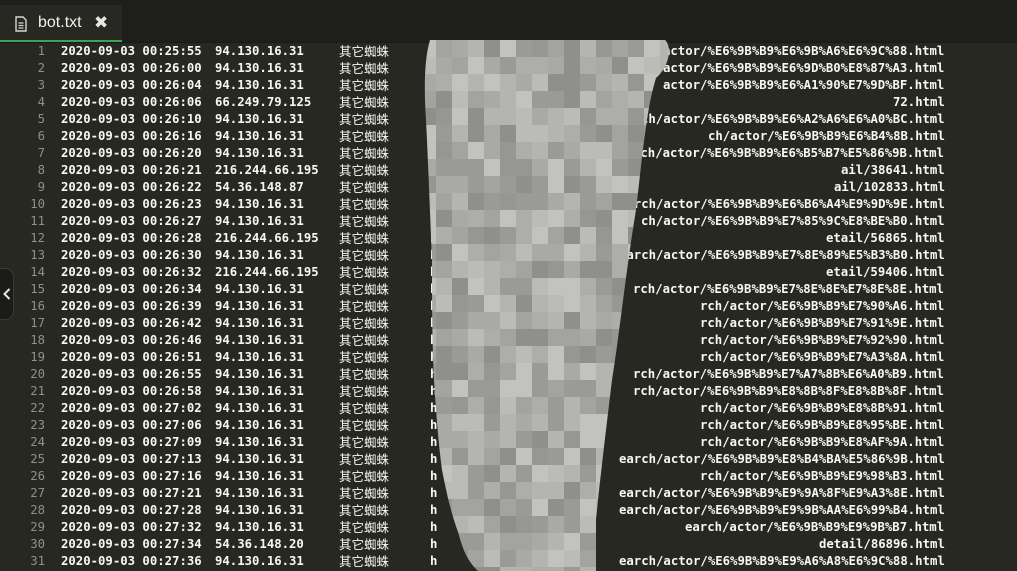  I want to click on line-number: 27, so click(37, 493).